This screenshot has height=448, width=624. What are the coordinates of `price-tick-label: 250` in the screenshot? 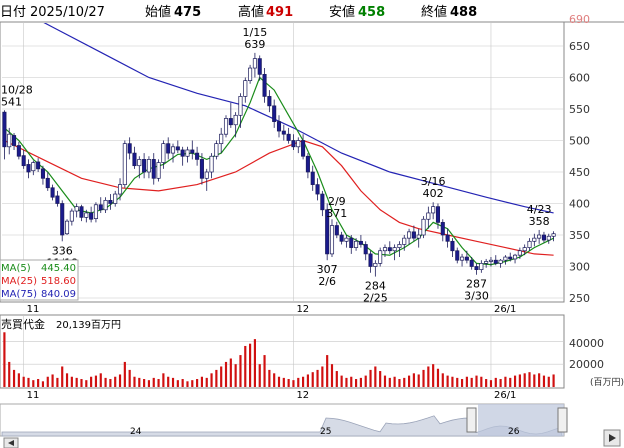 It's located at (579, 298).